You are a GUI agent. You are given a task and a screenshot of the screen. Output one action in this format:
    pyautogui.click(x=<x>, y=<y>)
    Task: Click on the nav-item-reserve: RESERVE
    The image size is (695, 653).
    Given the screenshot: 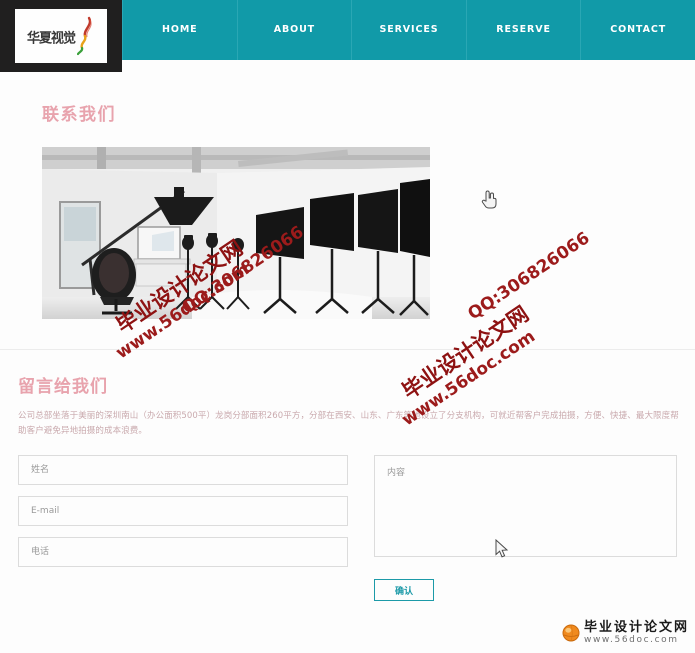 What is the action you would take?
    pyautogui.click(x=524, y=30)
    